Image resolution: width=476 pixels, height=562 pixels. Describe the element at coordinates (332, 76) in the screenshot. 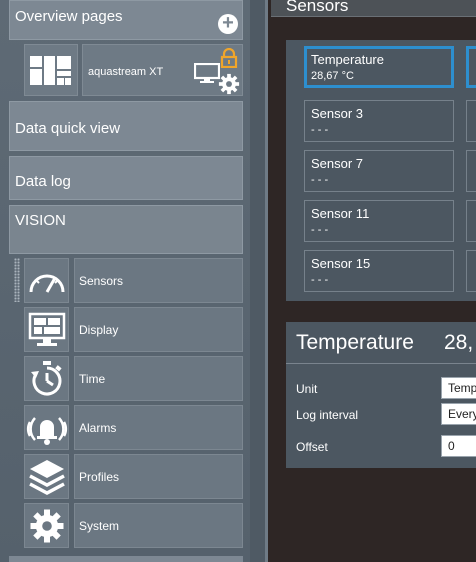

I see `sensor-value: 28,67 °C` at that location.